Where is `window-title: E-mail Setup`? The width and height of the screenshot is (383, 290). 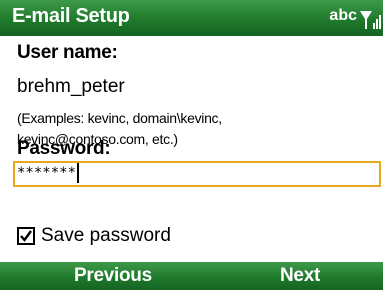 window-title: E-mail Setup is located at coordinates (71, 16).